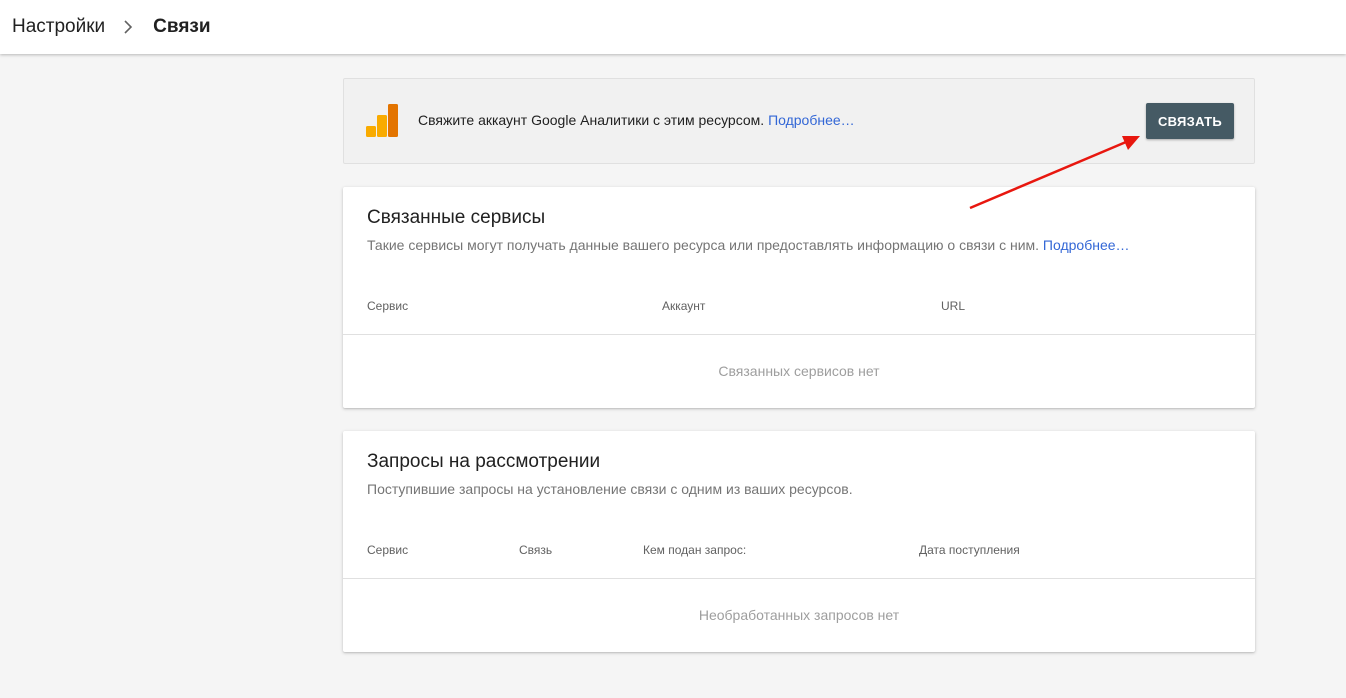 Image resolution: width=1346 pixels, height=698 pixels. Describe the element at coordinates (1190, 121) in the screenshot. I see `connect-button: СВЯЗАТЬ` at that location.